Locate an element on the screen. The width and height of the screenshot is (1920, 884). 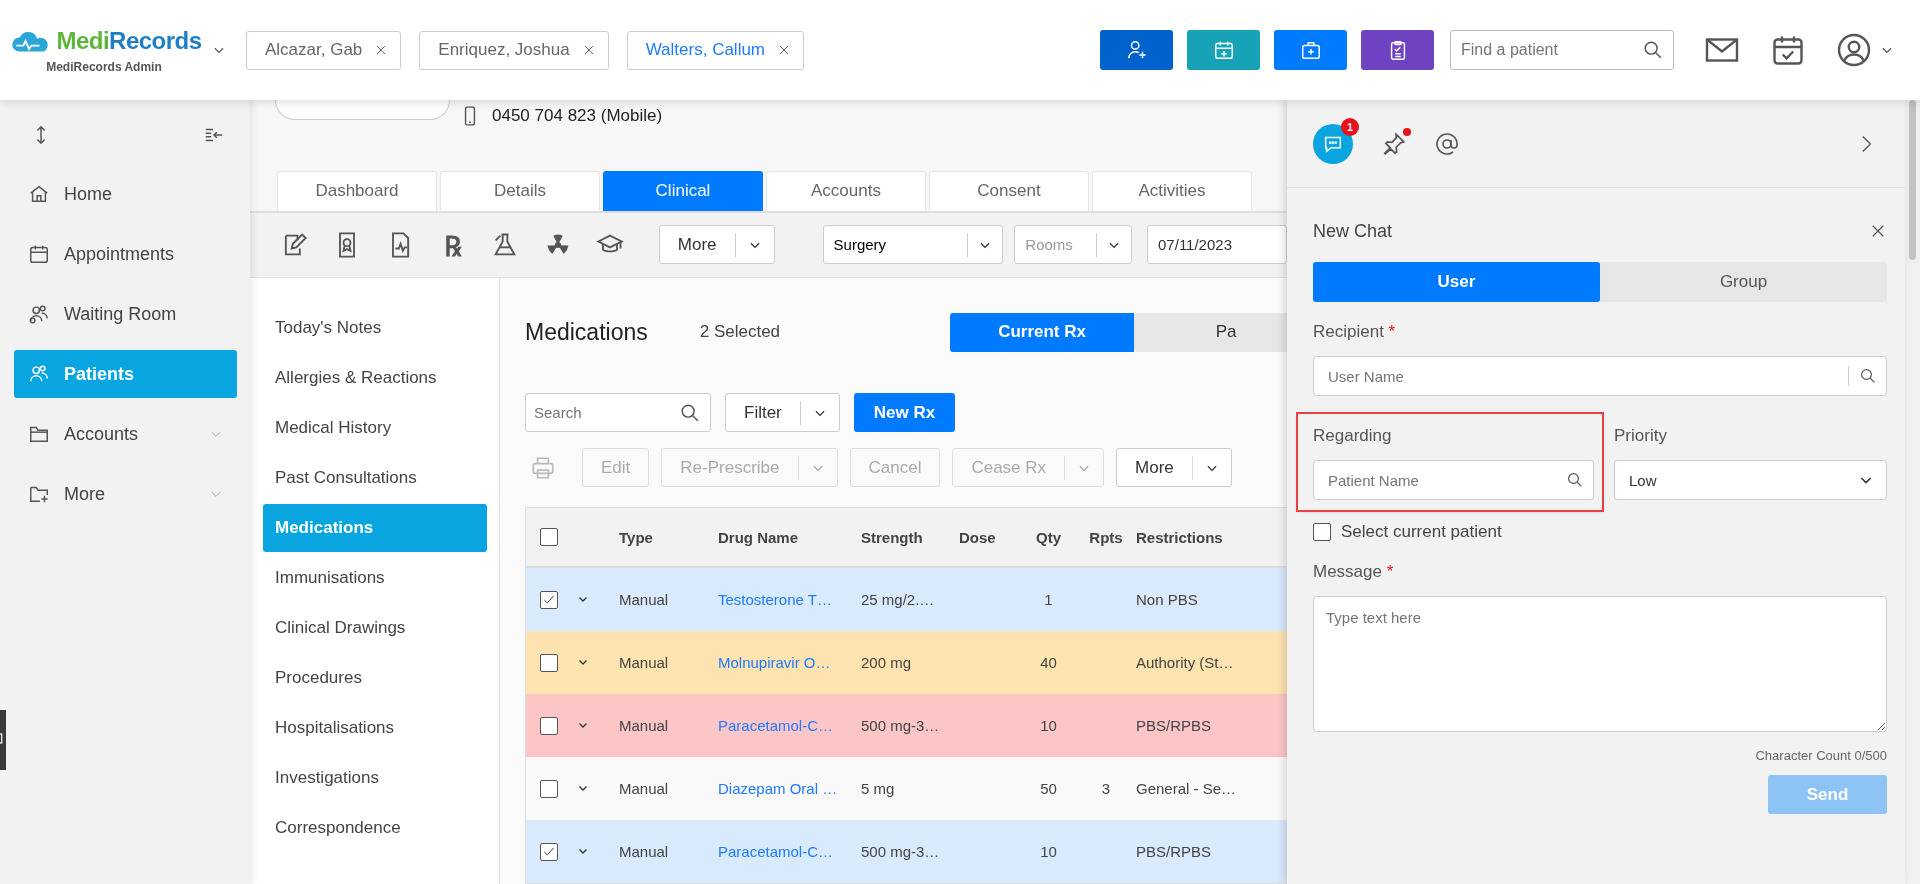
menu-item: Procedures is located at coordinates (375, 678).